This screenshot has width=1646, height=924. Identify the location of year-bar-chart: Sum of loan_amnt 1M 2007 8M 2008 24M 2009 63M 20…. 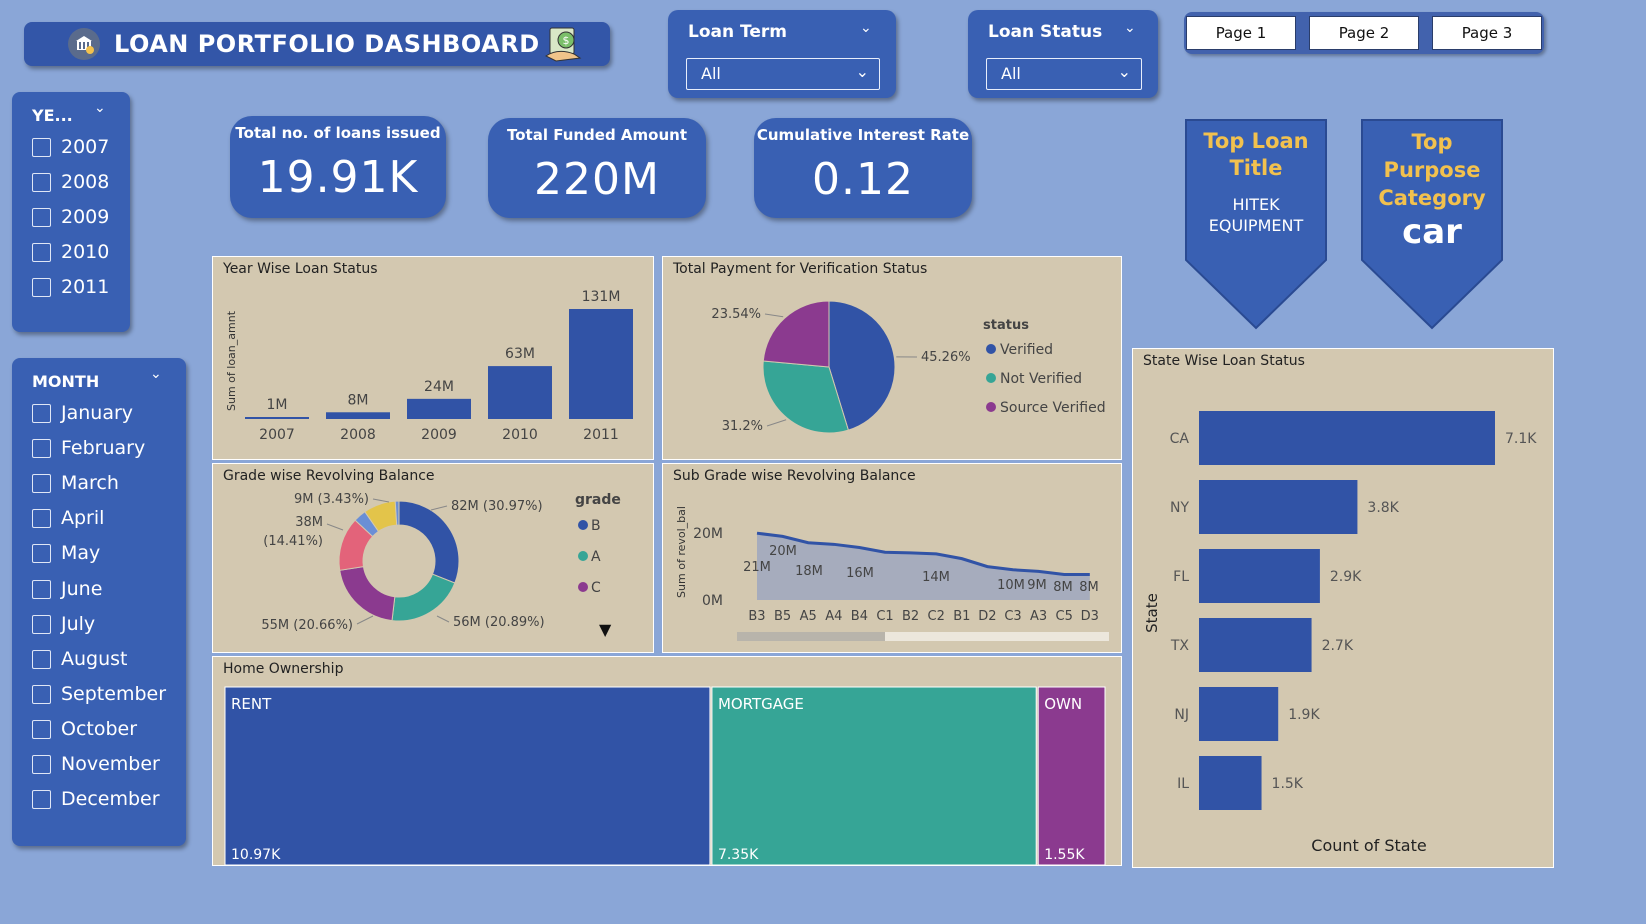
(429, 366).